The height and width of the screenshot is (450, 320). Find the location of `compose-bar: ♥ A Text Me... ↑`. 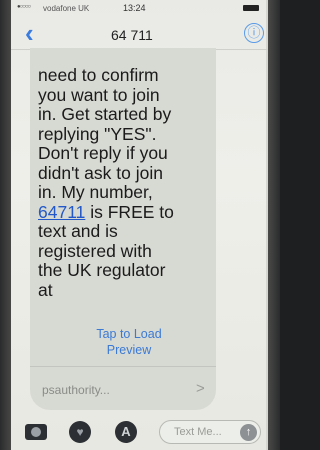

compose-bar: ♥ A Text Me... ↑ is located at coordinates (139, 432).